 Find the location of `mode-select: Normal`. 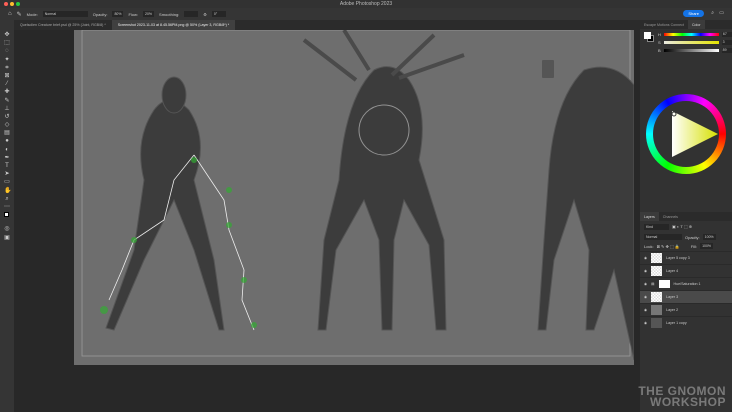

mode-select: Normal is located at coordinates (65, 14).